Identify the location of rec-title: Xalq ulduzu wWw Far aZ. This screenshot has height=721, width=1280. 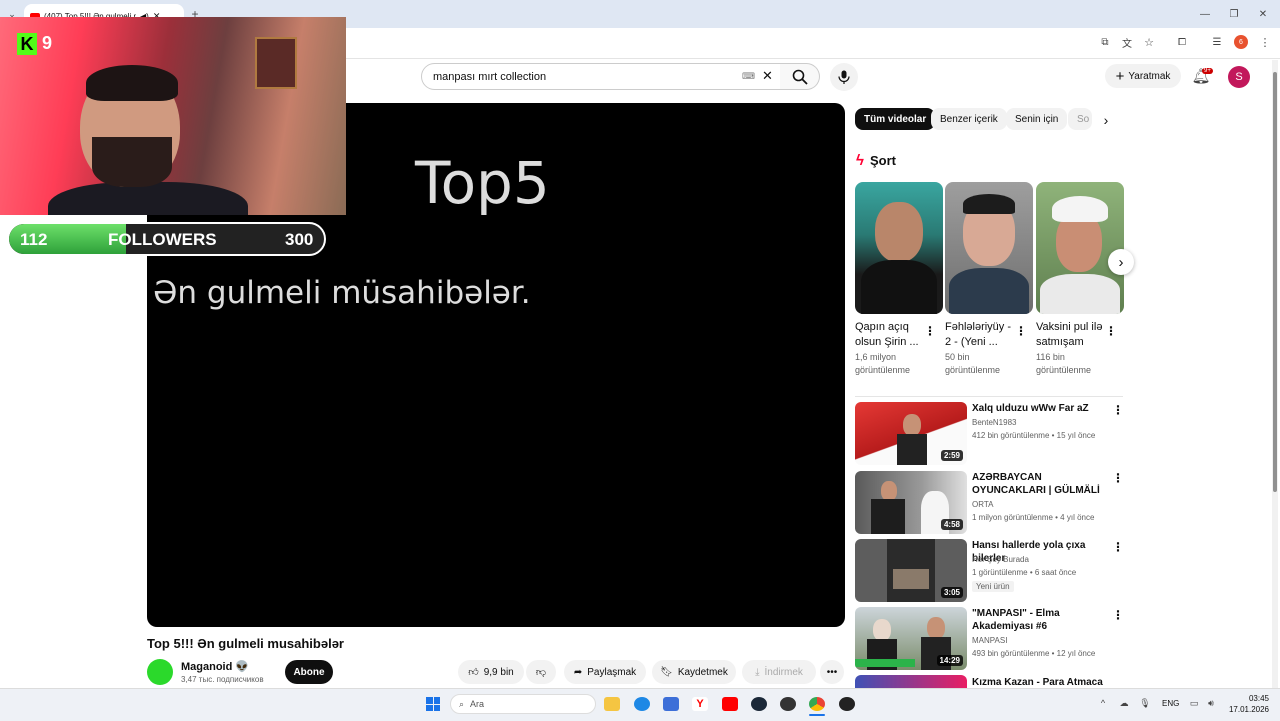
(1040, 408).